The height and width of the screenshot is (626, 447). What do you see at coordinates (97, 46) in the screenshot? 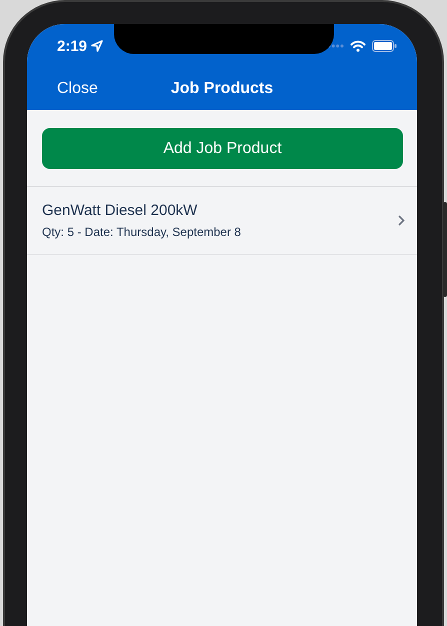
I see `location-arrow-icon` at bounding box center [97, 46].